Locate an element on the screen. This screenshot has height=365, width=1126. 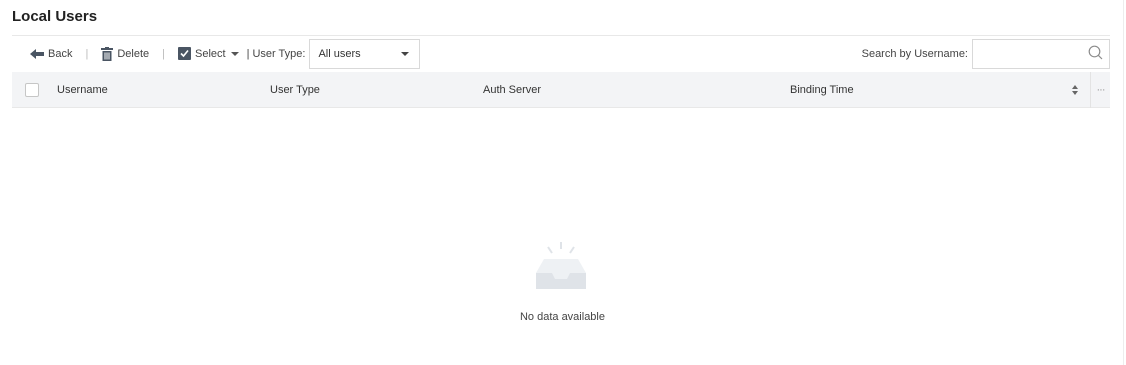
search-area: Search by Username: is located at coordinates (985, 53).